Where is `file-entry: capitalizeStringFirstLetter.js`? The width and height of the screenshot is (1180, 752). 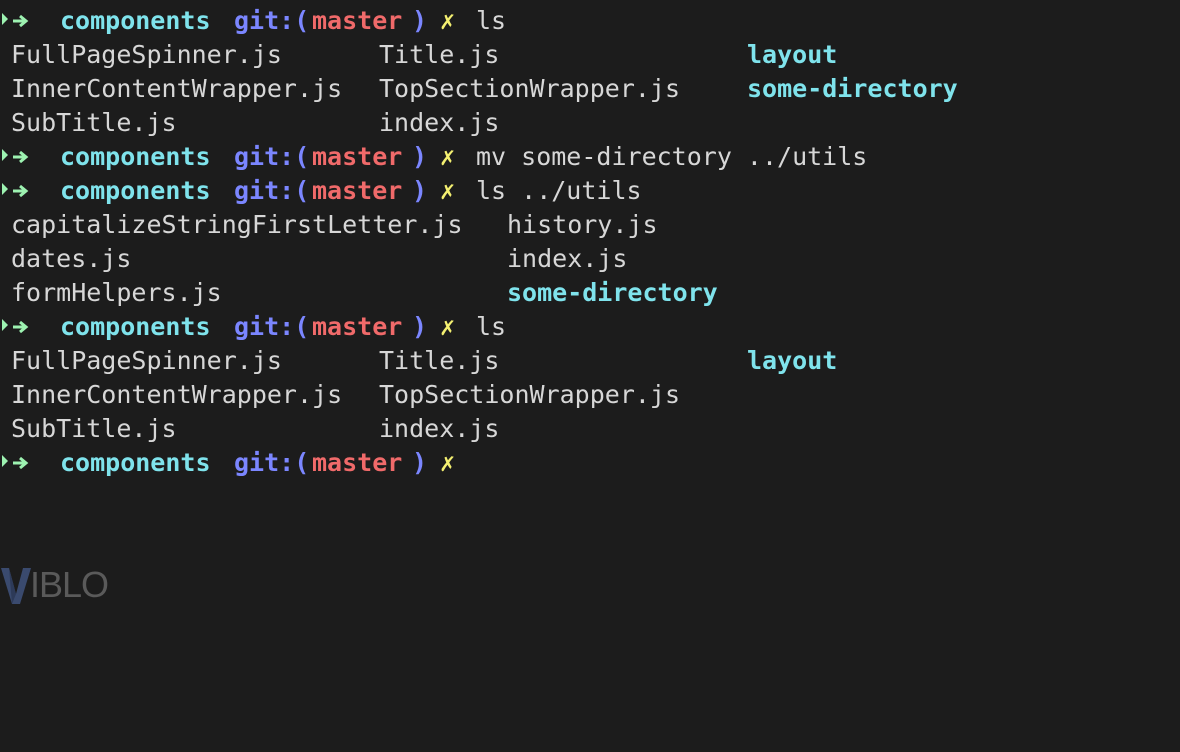 file-entry: capitalizeStringFirstLetter.js is located at coordinates (237, 224).